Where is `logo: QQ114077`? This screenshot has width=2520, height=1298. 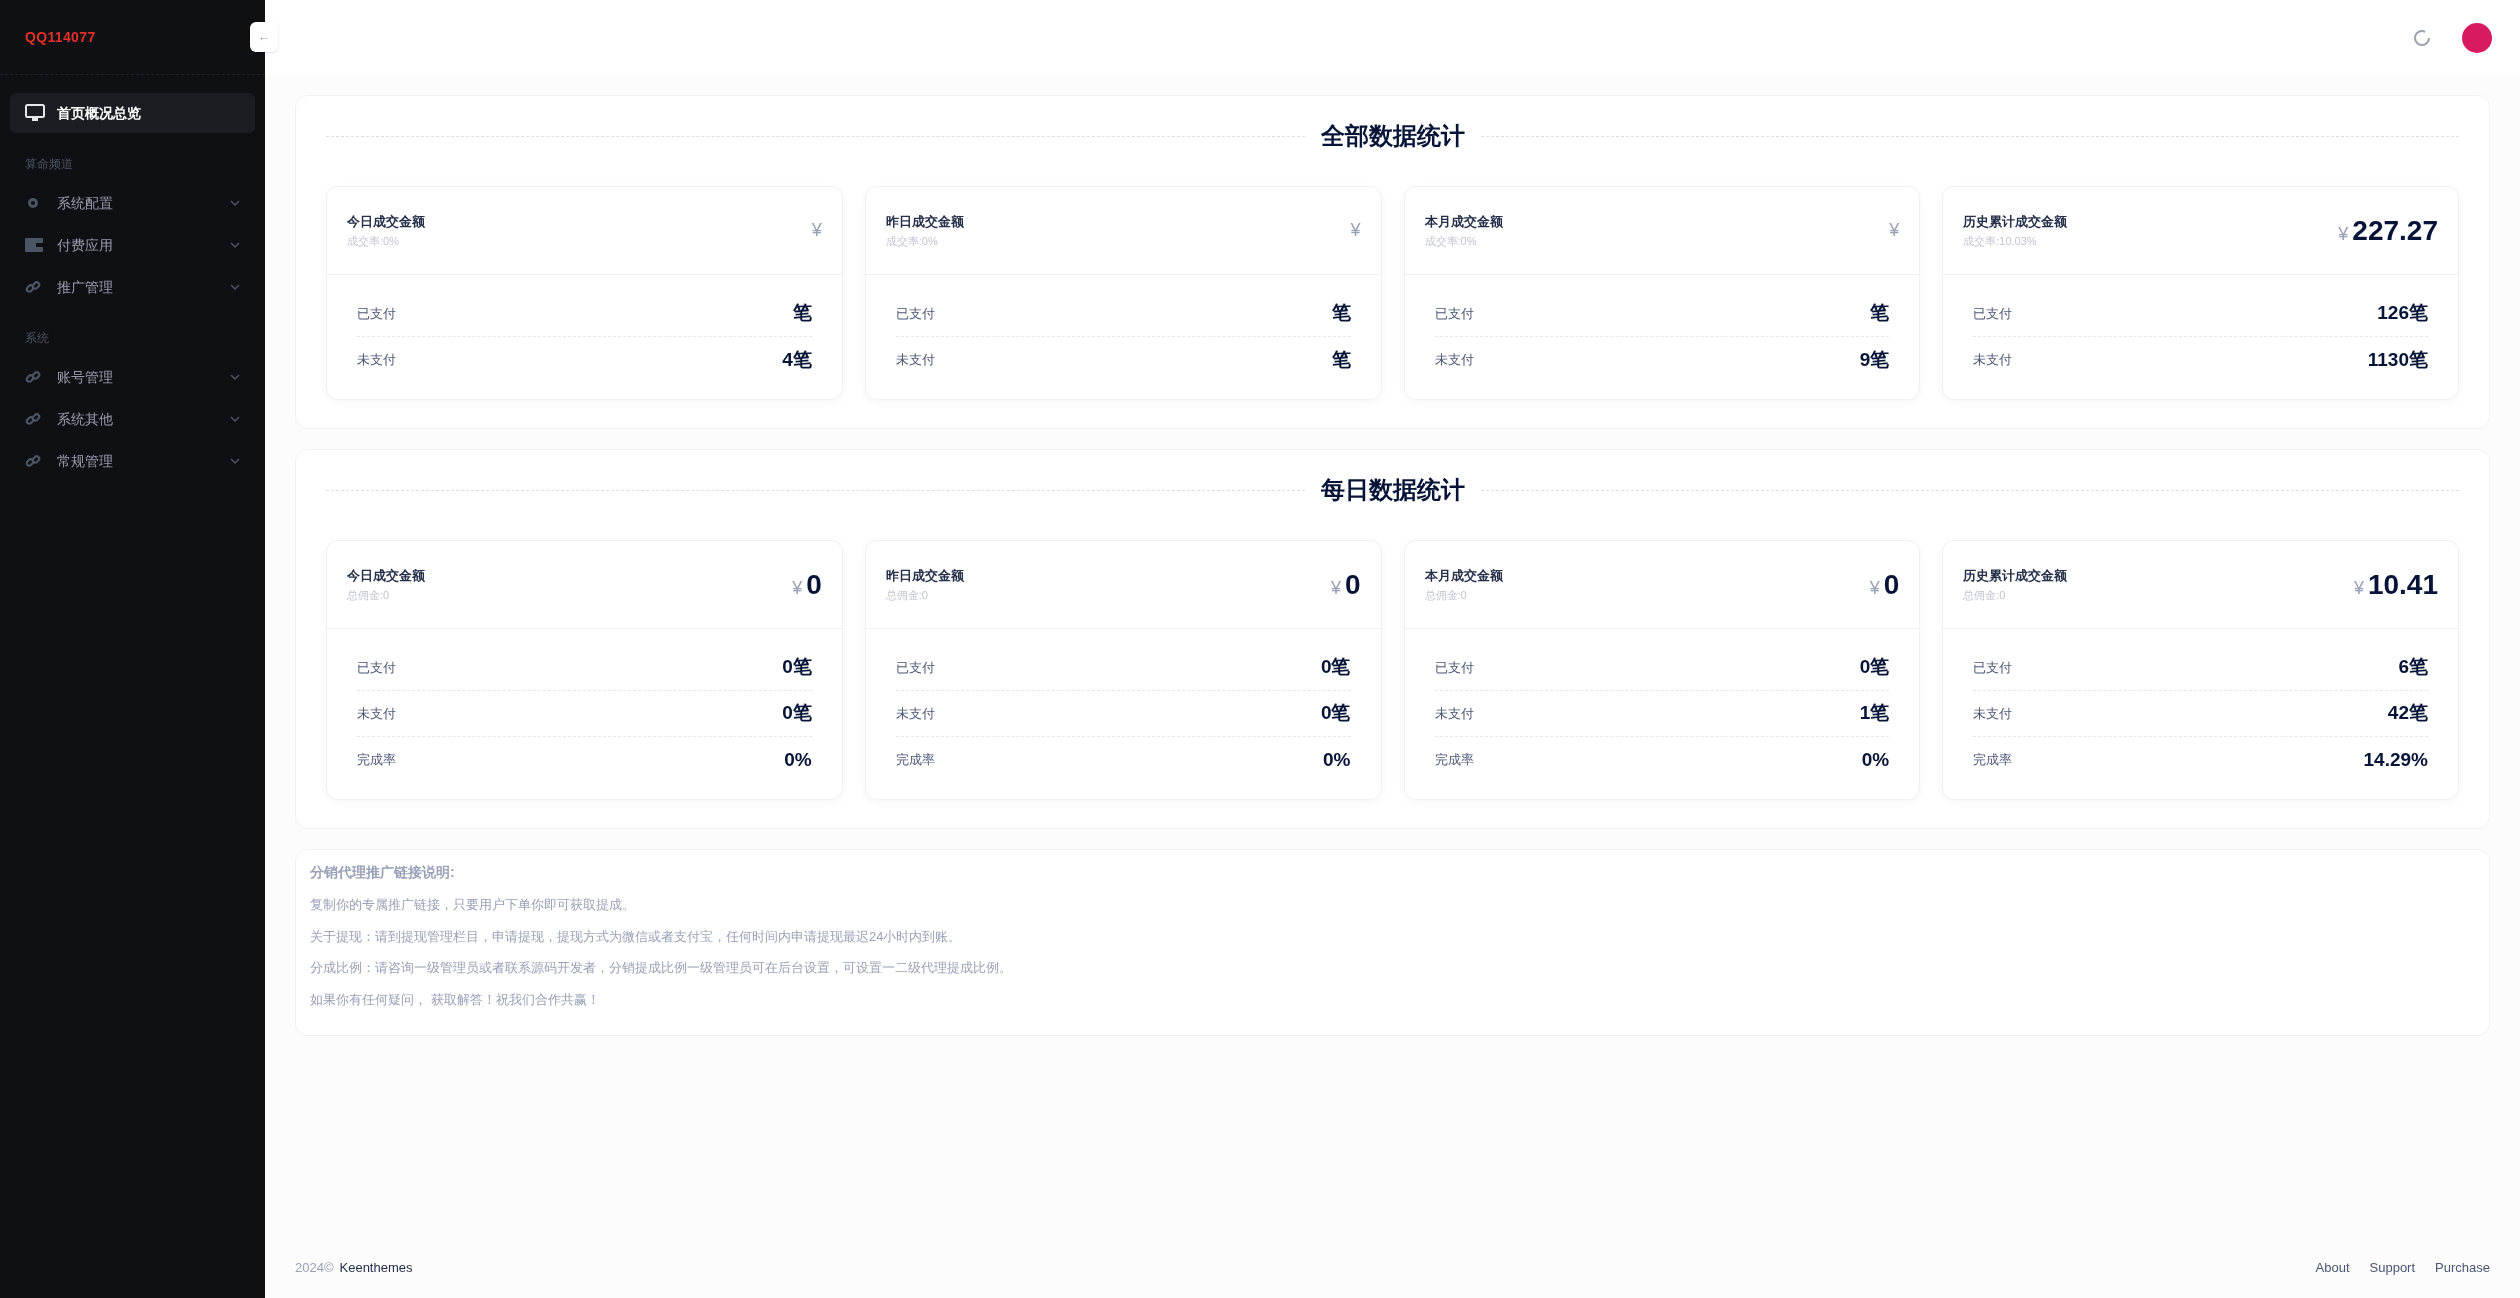 logo: QQ114077 is located at coordinates (60, 37).